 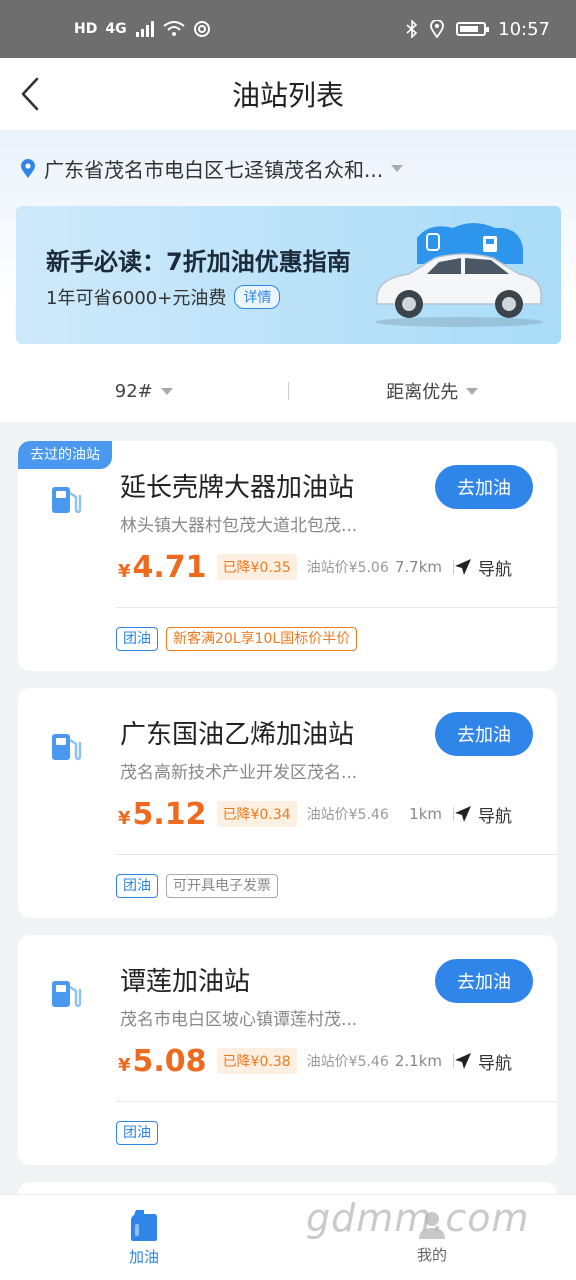 I want to click on status-right: 10:57, so click(x=478, y=29).